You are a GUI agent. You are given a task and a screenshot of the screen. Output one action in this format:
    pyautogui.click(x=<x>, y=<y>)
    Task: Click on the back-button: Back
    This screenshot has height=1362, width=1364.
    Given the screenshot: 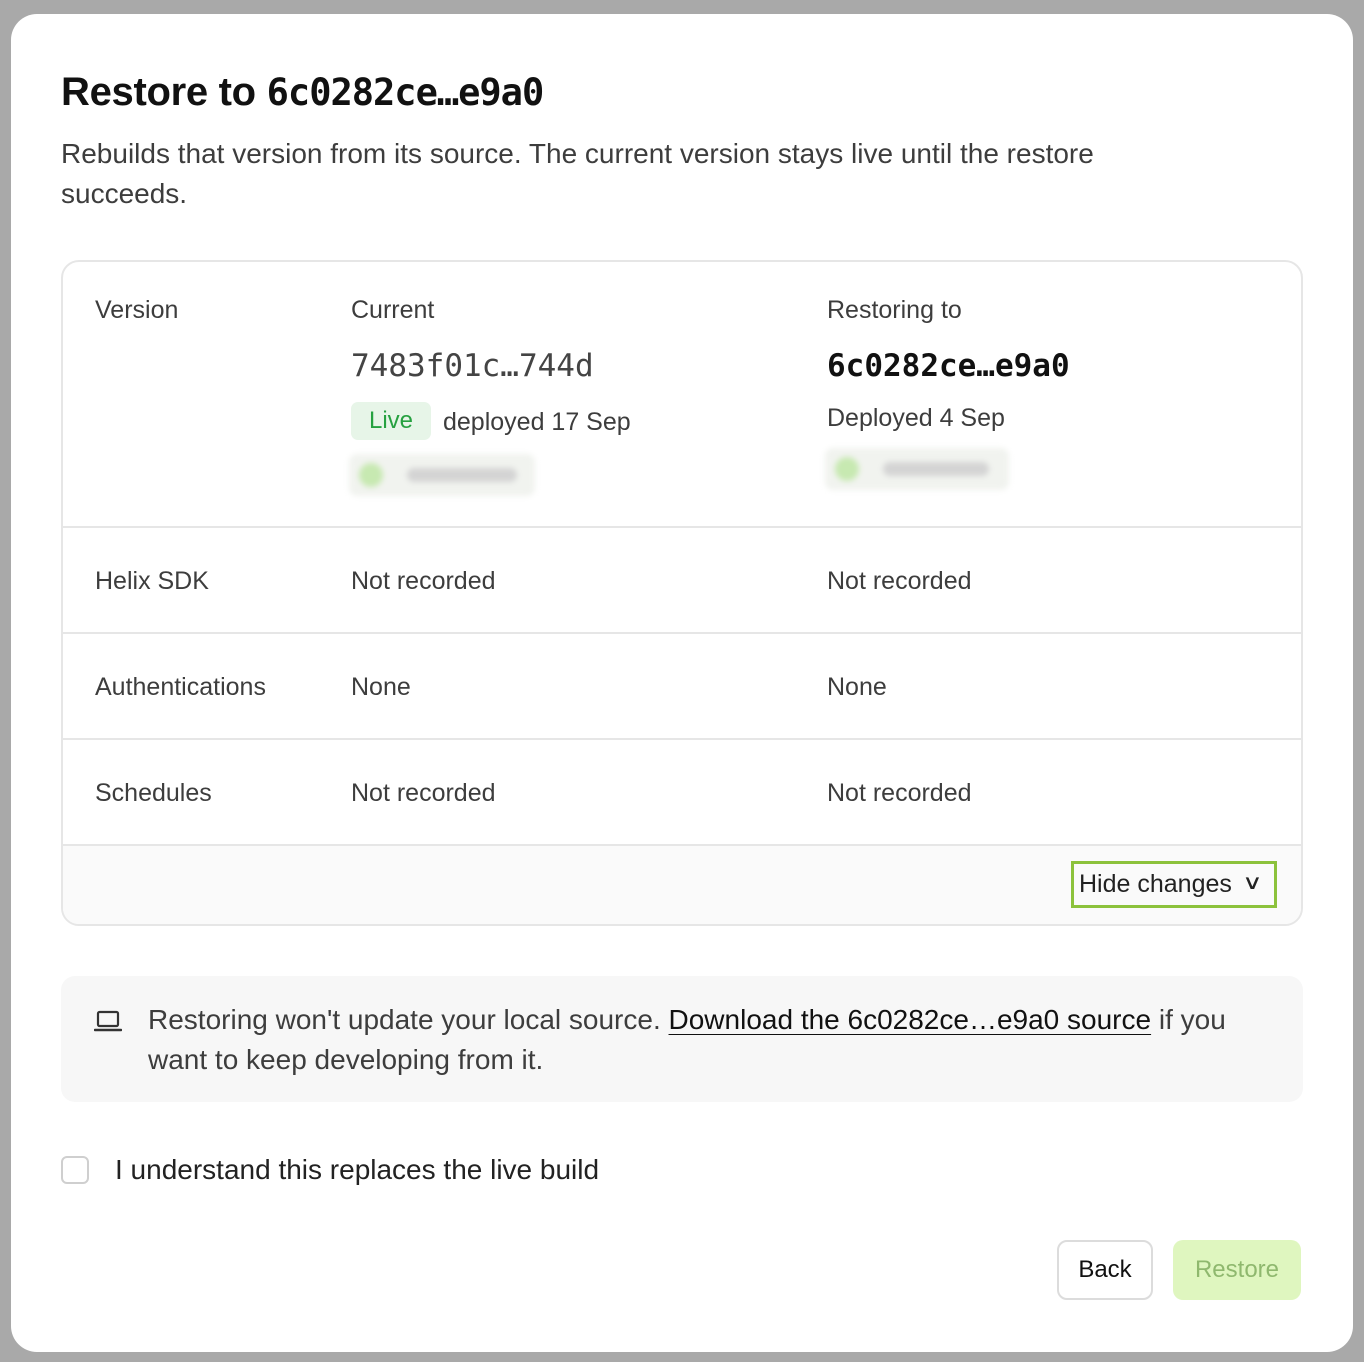 What is the action you would take?
    pyautogui.click(x=1105, y=1270)
    